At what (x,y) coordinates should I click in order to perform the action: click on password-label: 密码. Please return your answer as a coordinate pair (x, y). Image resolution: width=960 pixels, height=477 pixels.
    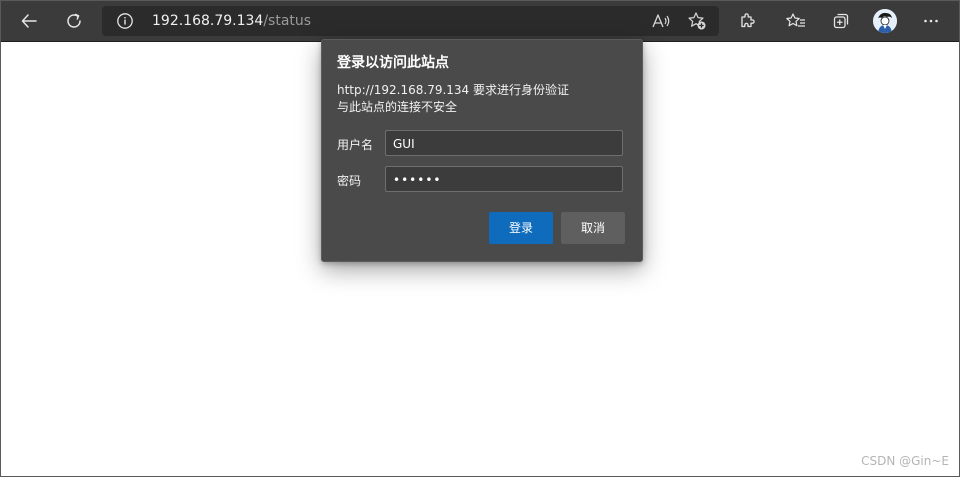
    Looking at the image, I should click on (349, 181).